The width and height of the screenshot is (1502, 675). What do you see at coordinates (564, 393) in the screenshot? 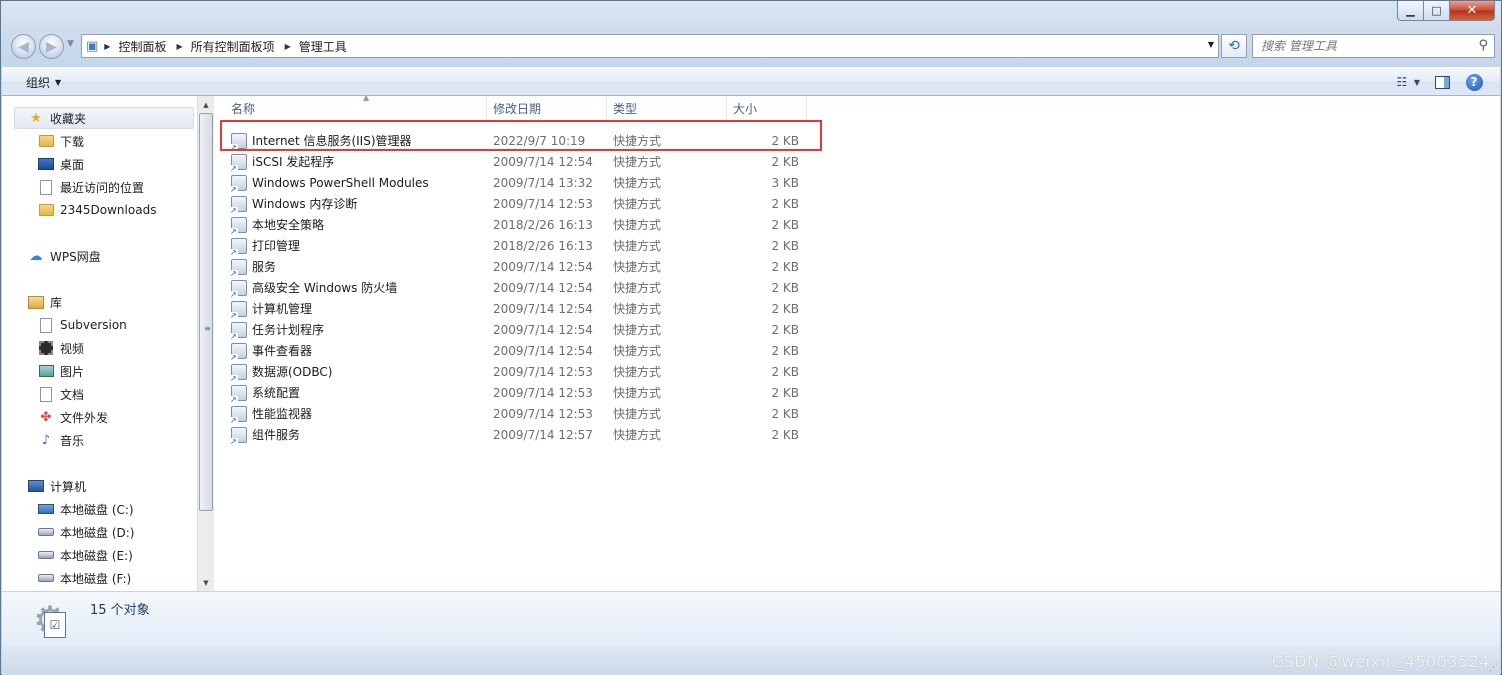
I see `file-row: 系统配置 2009/7/14 12:53 快捷方式 2 KB` at bounding box center [564, 393].